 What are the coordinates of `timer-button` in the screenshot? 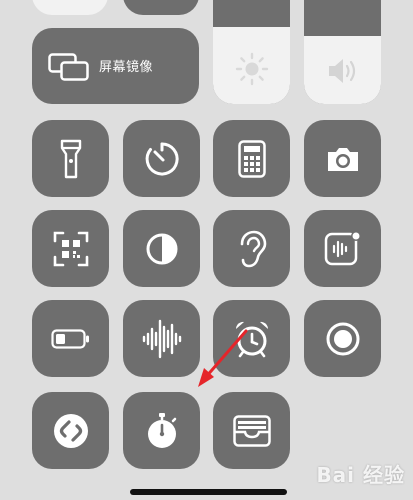 It's located at (161, 158).